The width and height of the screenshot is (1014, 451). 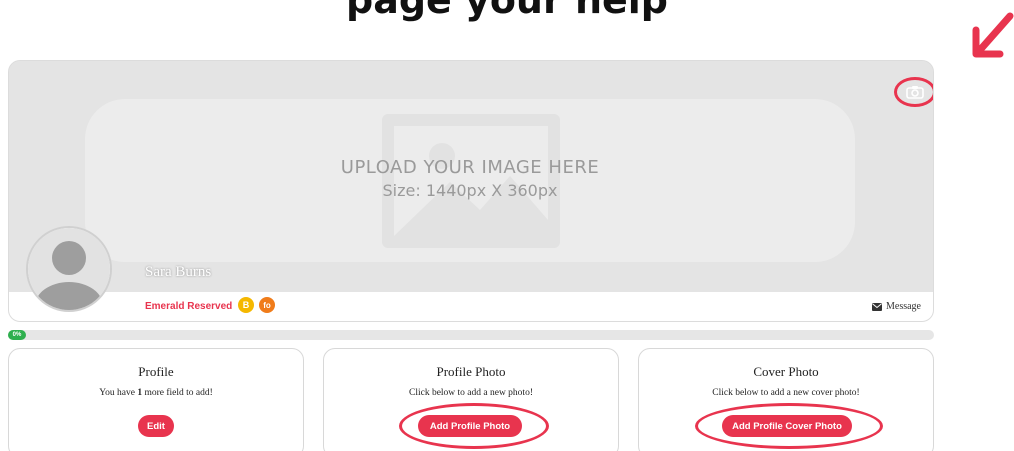 What do you see at coordinates (17, 335) in the screenshot?
I see `progress-label: 0%` at bounding box center [17, 335].